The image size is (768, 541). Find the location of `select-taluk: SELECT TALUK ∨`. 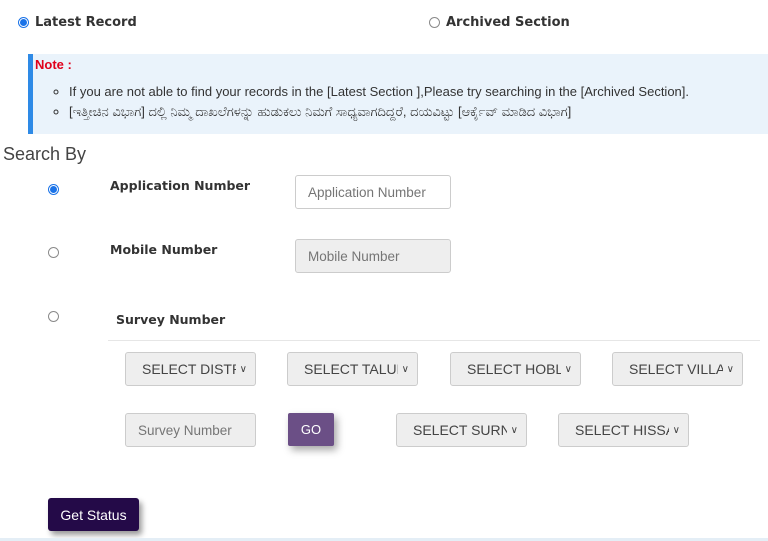

select-taluk: SELECT TALUK ∨ is located at coordinates (352, 369).